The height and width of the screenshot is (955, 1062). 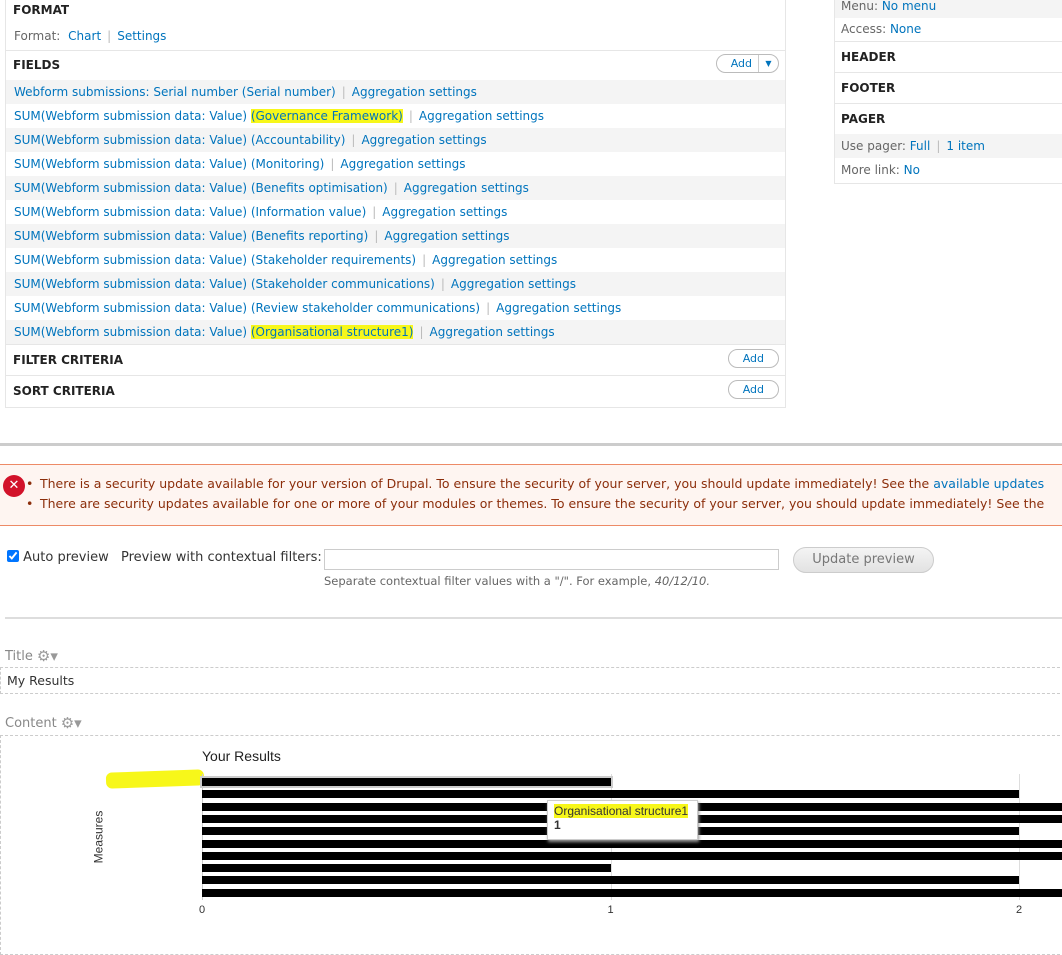 What do you see at coordinates (868, 88) in the screenshot?
I see `footer-heading: FOOTER` at bounding box center [868, 88].